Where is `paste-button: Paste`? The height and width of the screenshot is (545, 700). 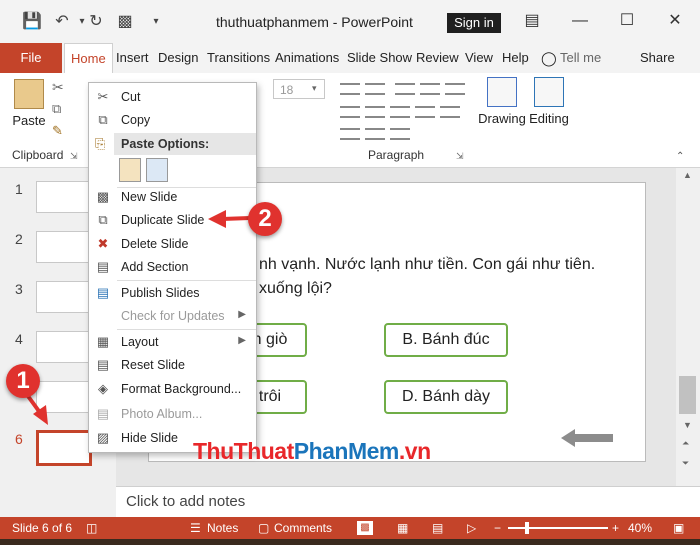
paste-button: Paste is located at coordinates (29, 103).